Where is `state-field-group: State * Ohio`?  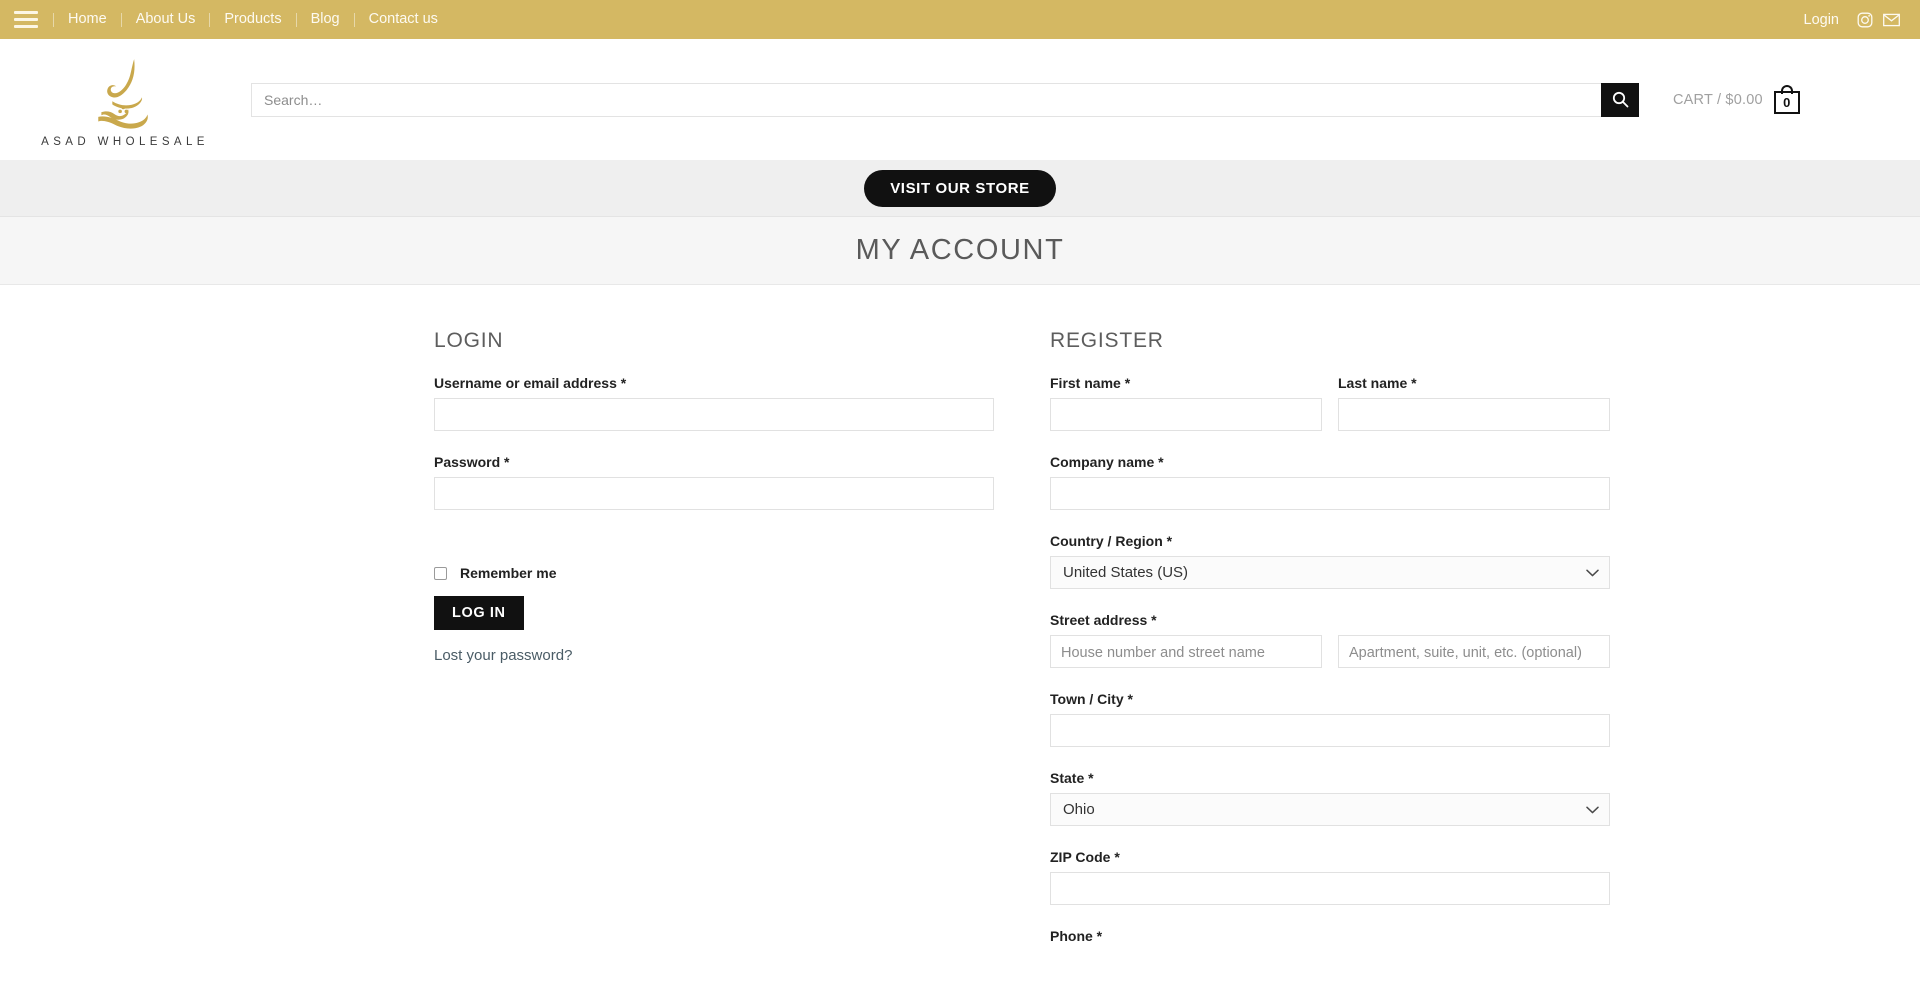
state-field-group: State * Ohio is located at coordinates (1330, 798).